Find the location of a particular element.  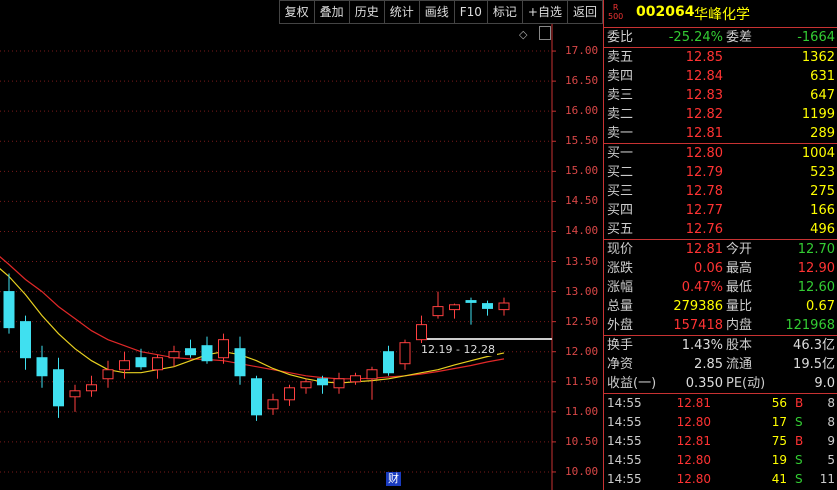

fund-row: 收益(一) 0.350 PE(动) 9.0 is located at coordinates (720, 383).